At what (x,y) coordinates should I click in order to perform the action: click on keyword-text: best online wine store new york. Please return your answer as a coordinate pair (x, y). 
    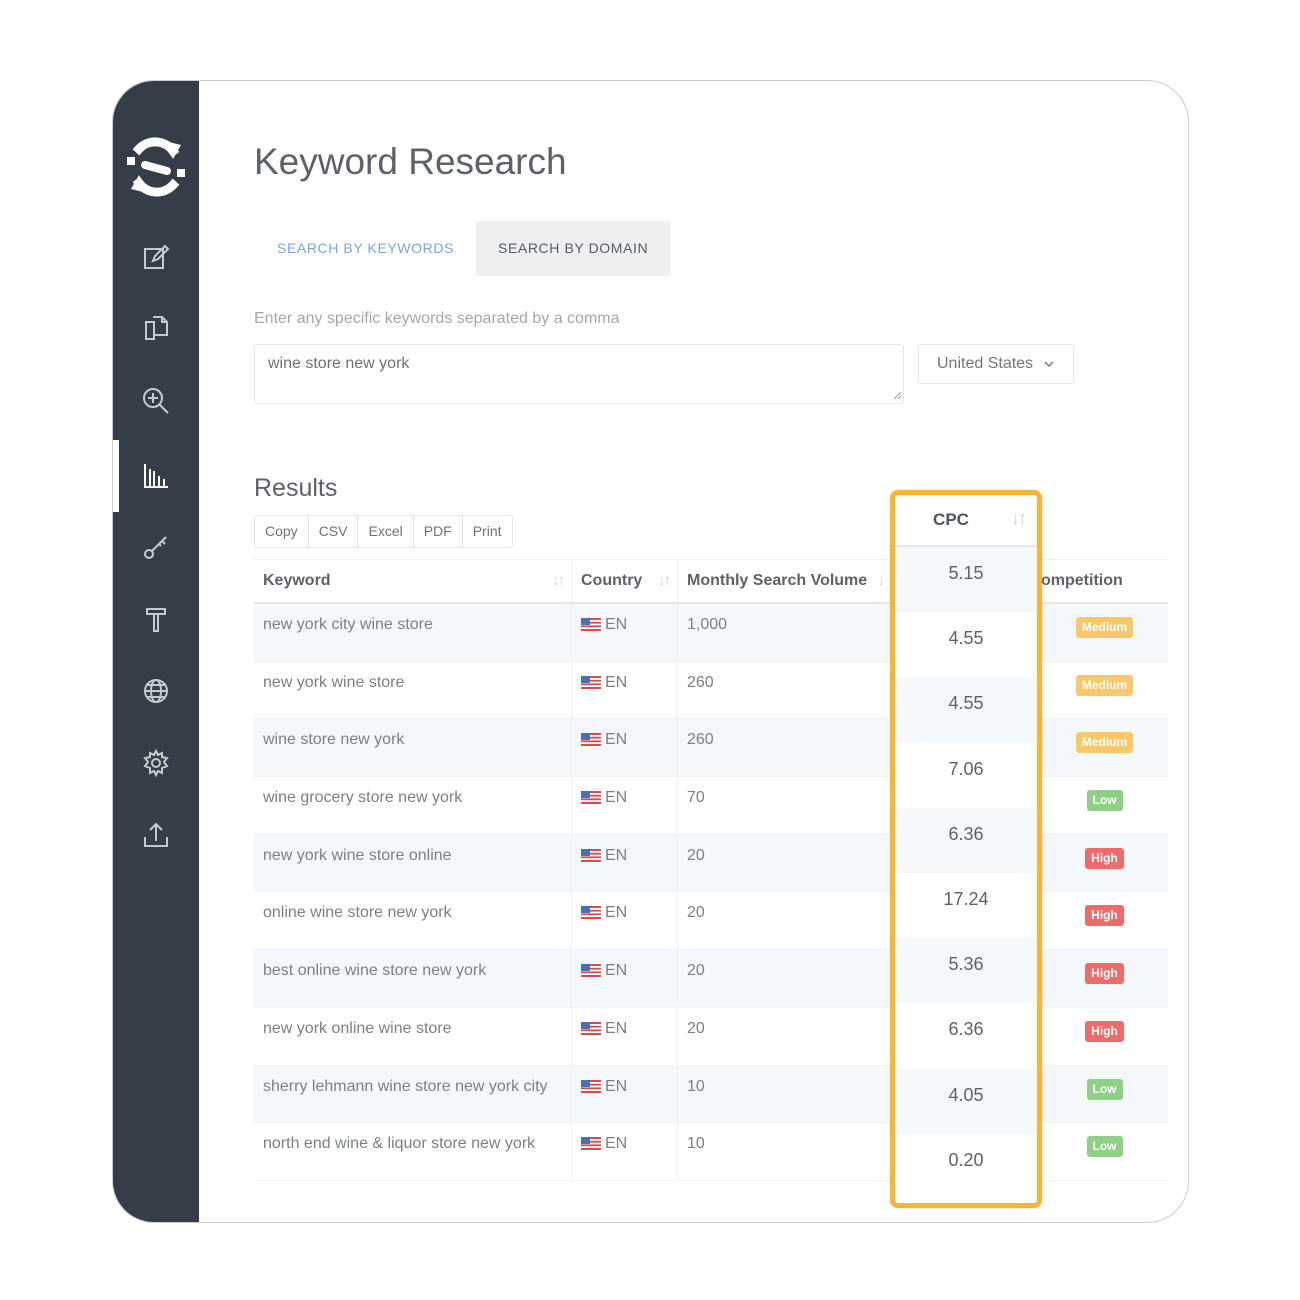
    Looking at the image, I should click on (375, 971).